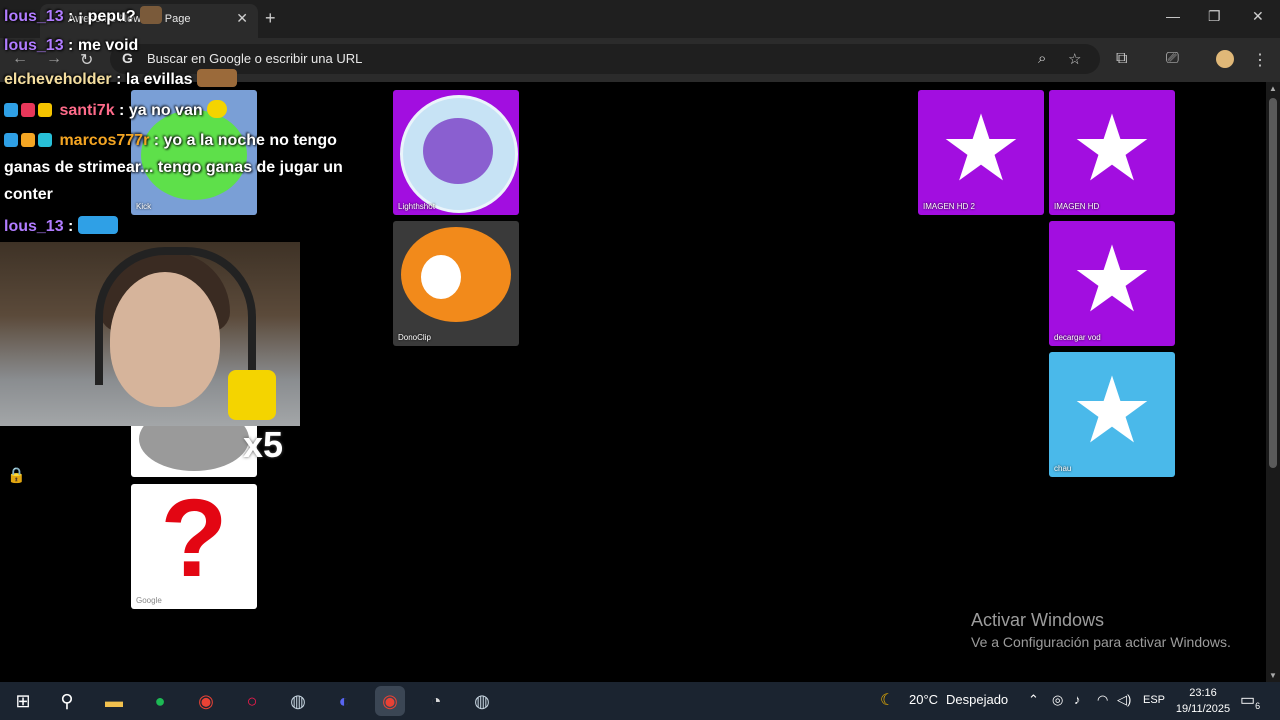  Describe the element at coordinates (1077, 206) in the screenshot. I see `tile-label: IMAGEN HD` at that location.